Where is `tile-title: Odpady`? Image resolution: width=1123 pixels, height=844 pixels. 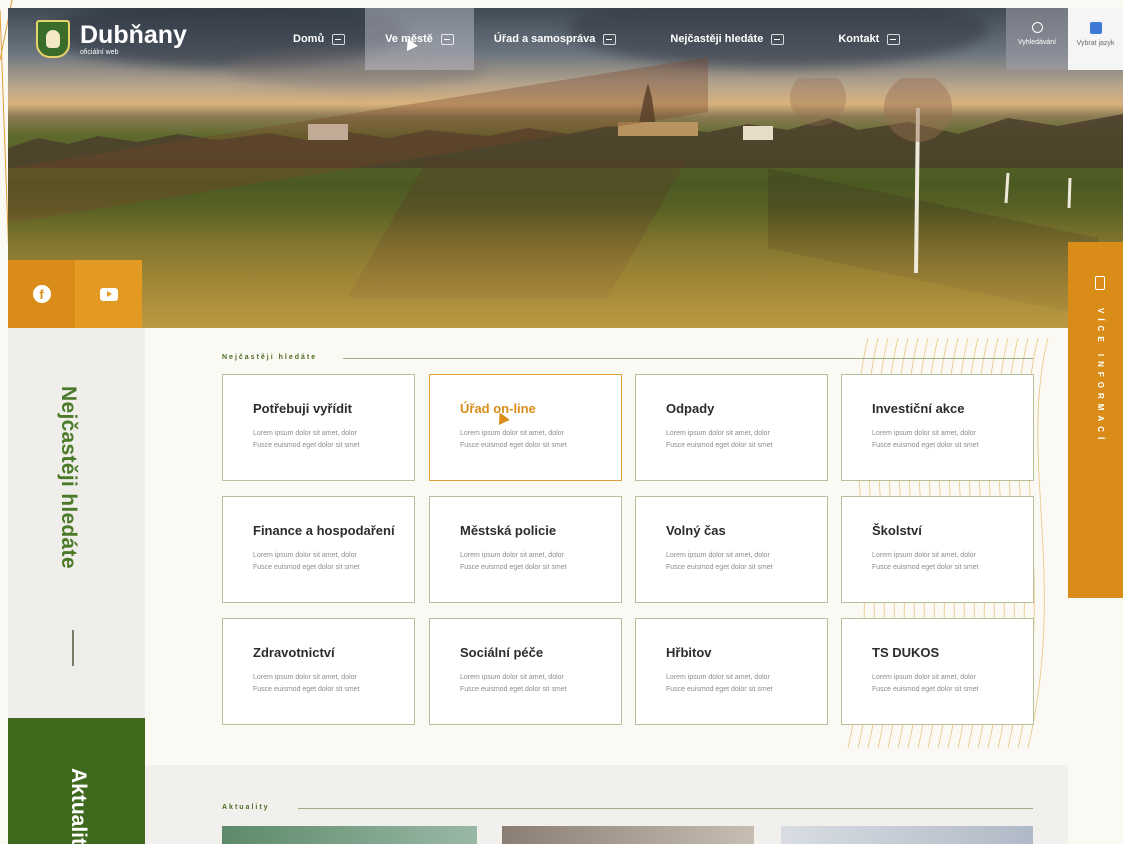 tile-title: Odpady is located at coordinates (690, 408).